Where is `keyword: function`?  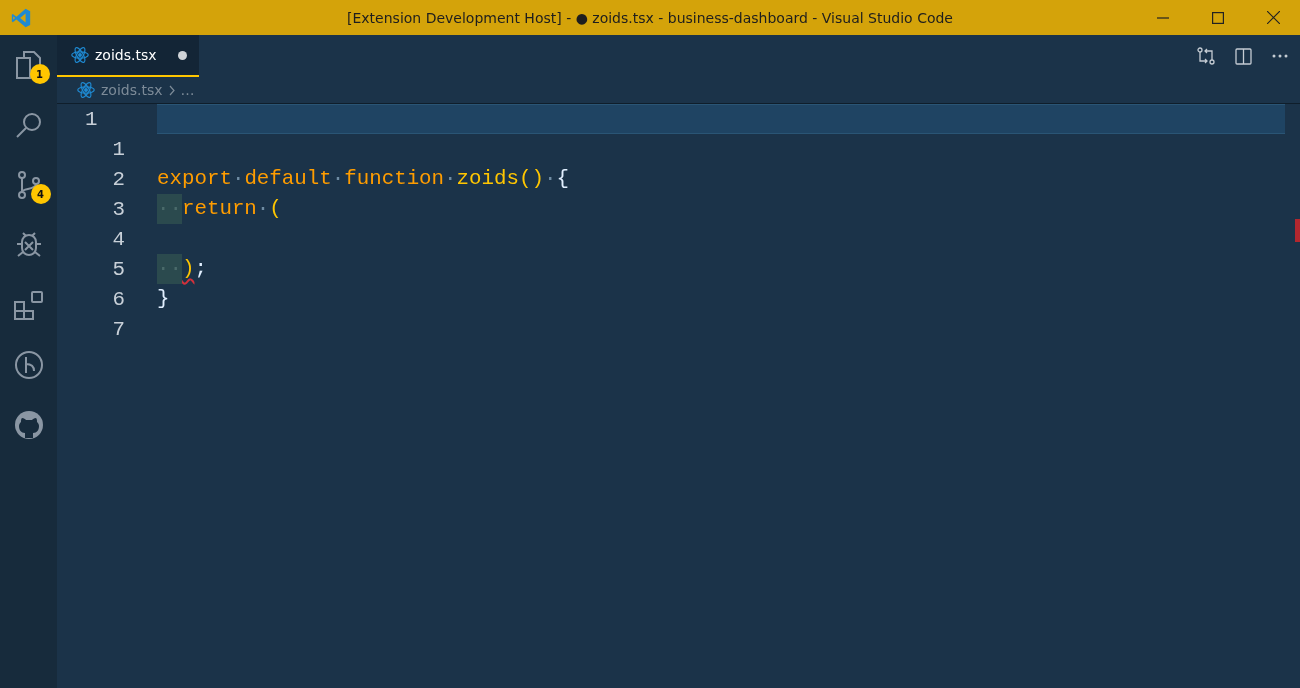
keyword: function is located at coordinates (394, 179).